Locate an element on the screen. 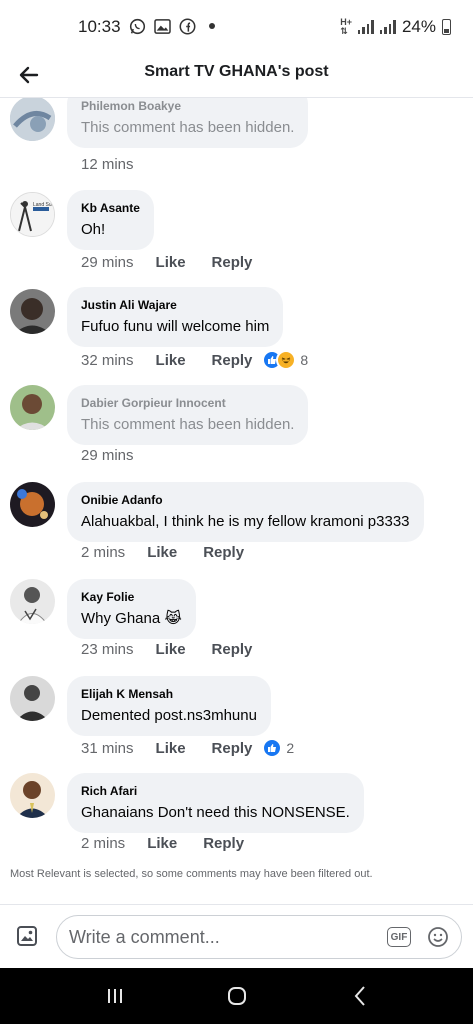 The image size is (473, 1024). comment-author: Kb Asante is located at coordinates (110, 208).